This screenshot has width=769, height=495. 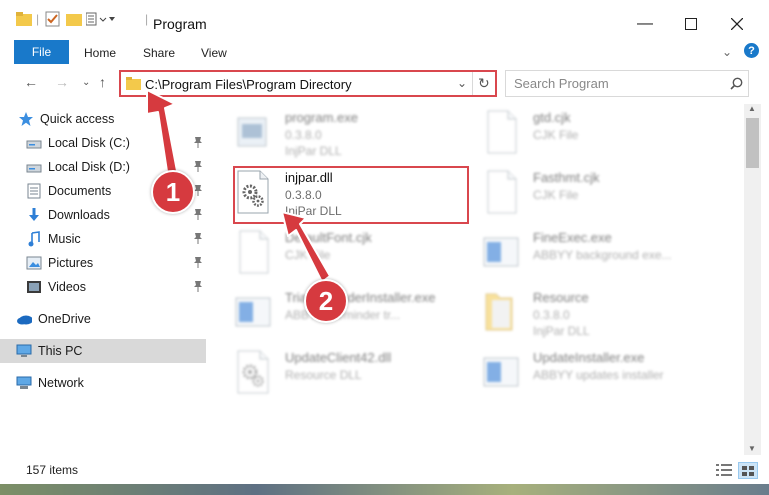 I want to click on step-1-badge: 1, so click(x=173, y=192).